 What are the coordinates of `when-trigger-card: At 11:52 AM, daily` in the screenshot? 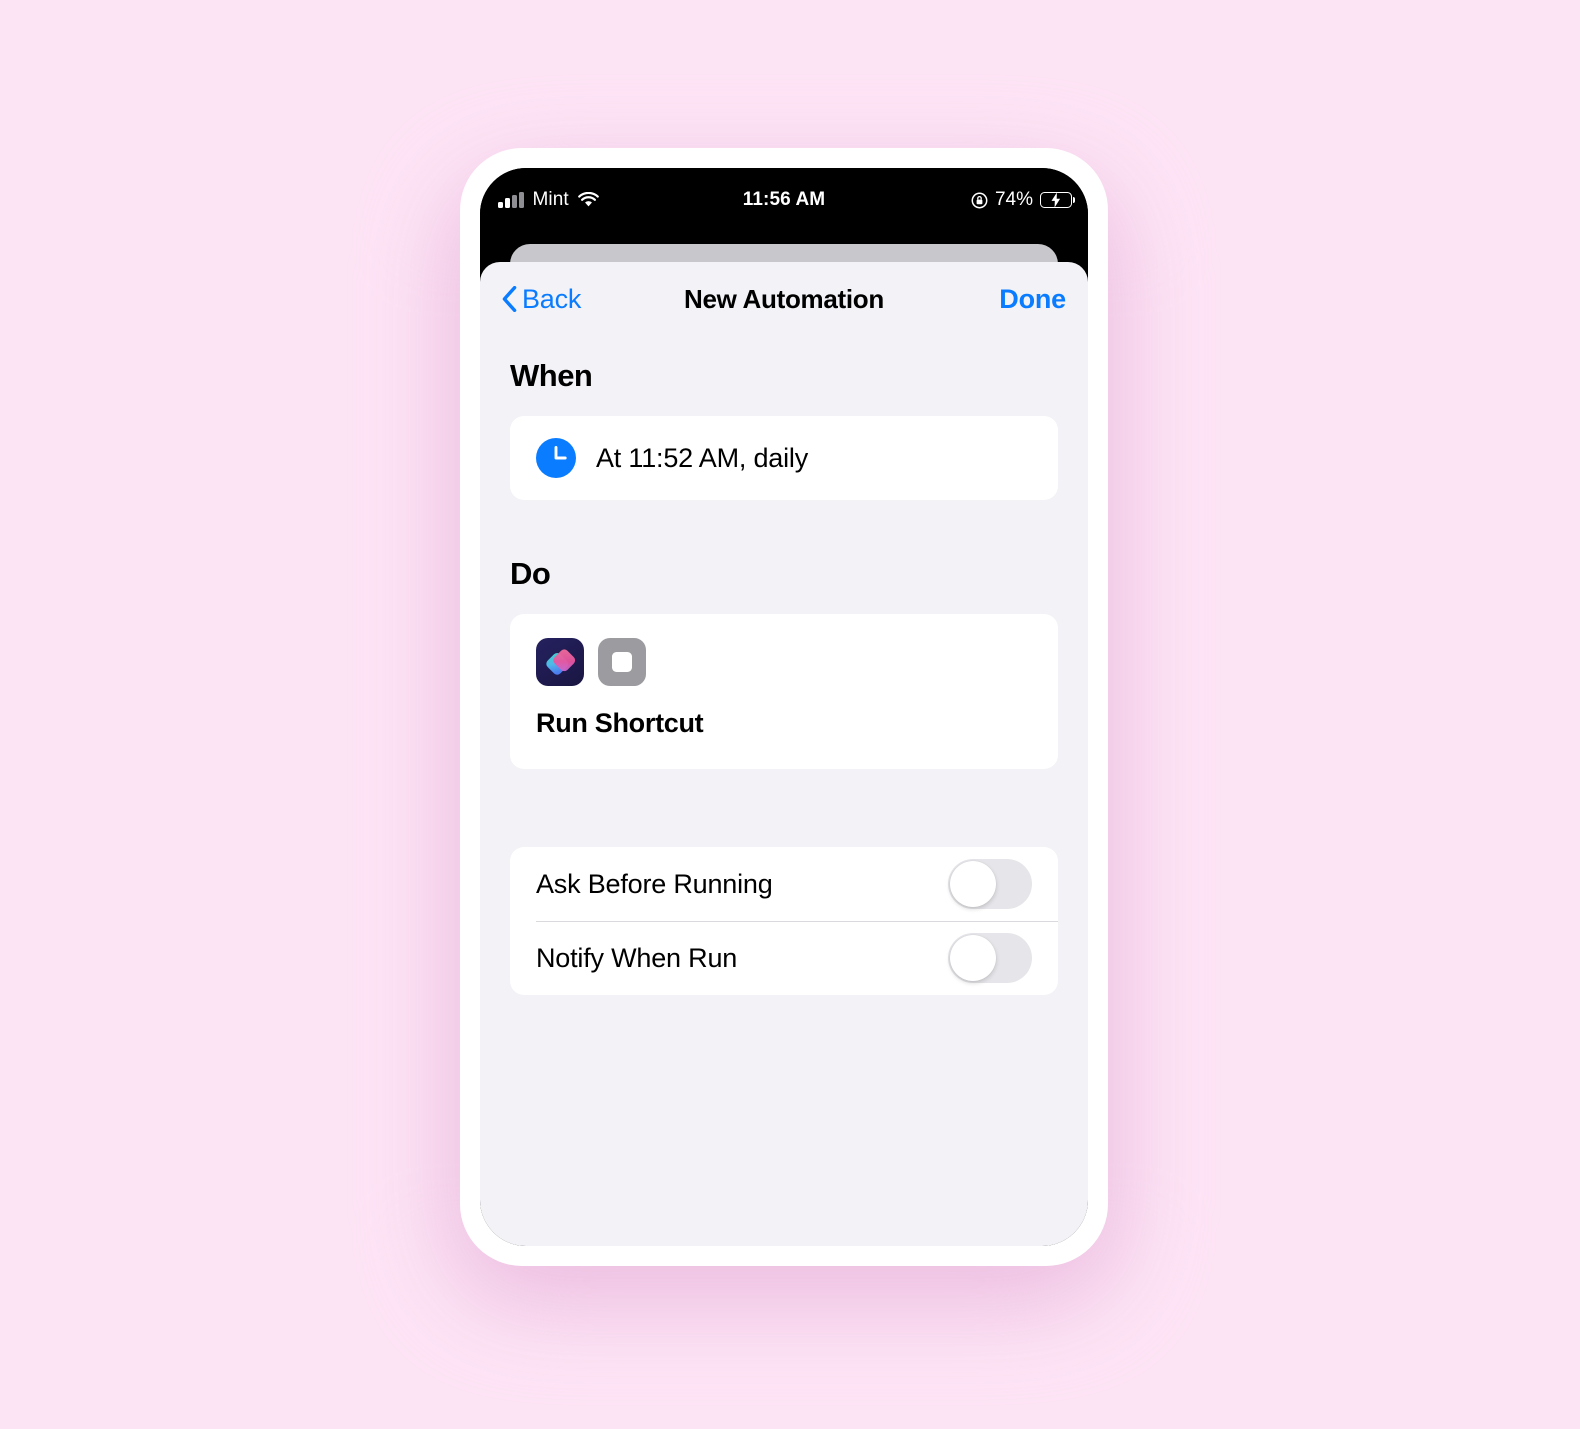 It's located at (784, 458).